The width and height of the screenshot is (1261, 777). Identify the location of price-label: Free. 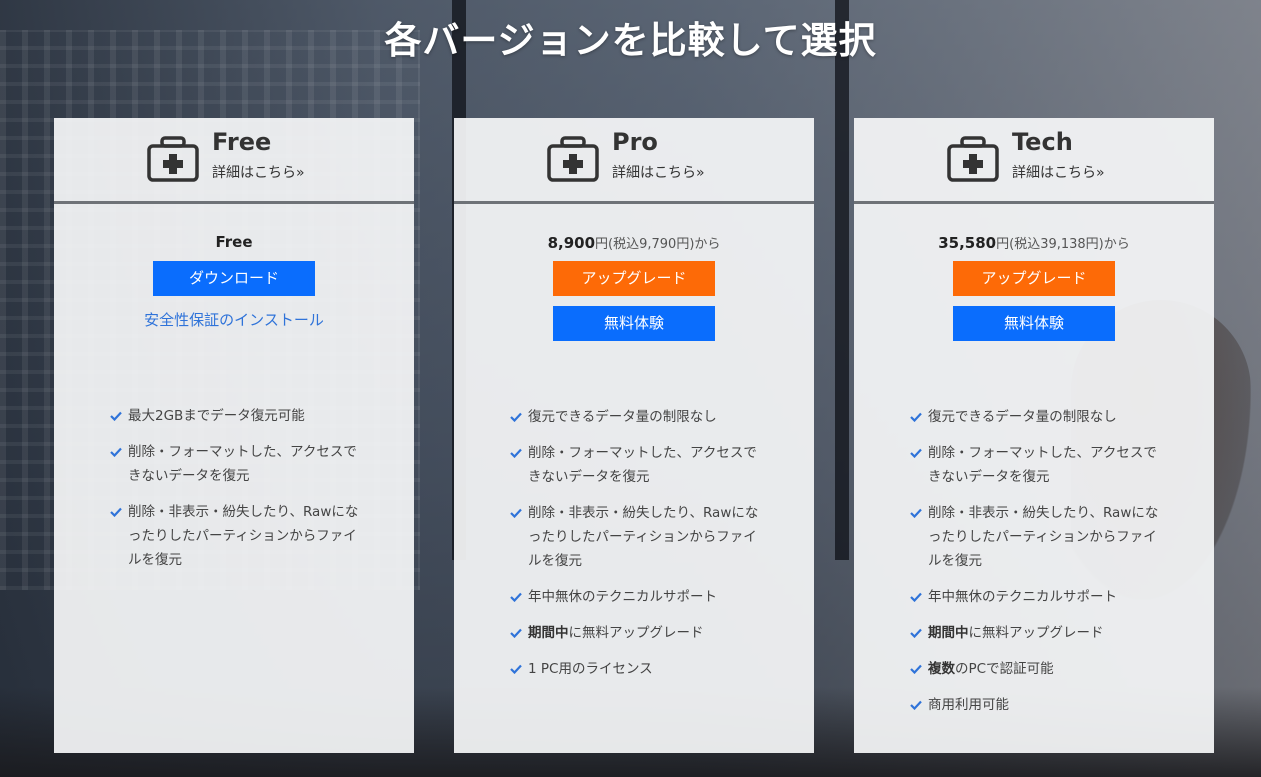
(234, 242).